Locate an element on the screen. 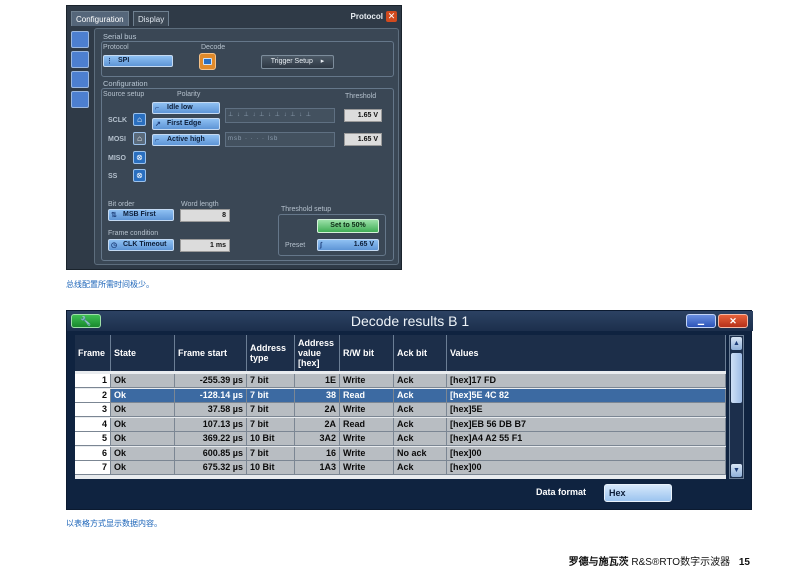 The width and height of the screenshot is (786, 583). tab-display: Display is located at coordinates (151, 18).